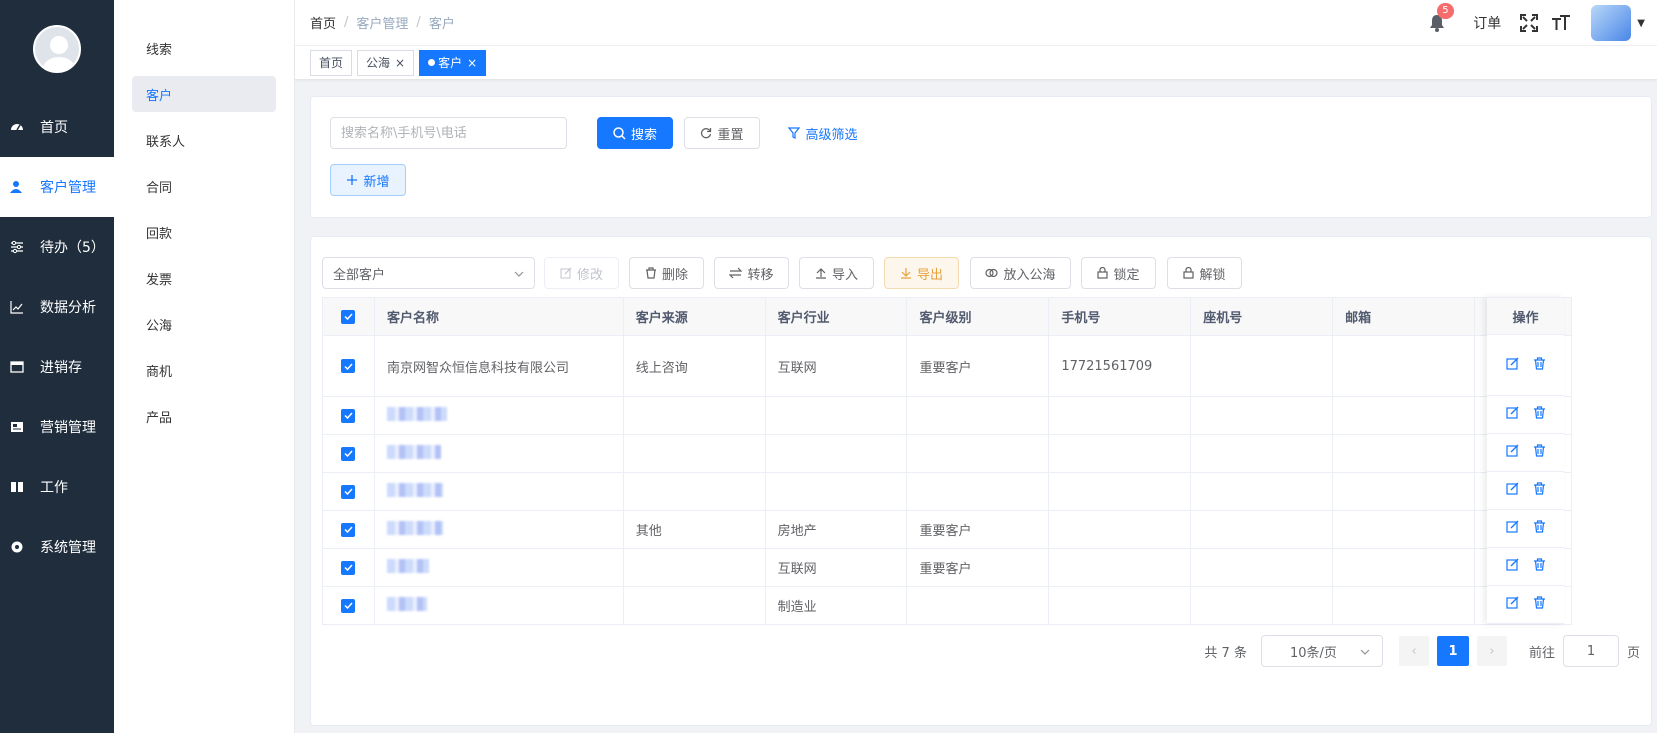 This screenshot has height=733, width=1657. Describe the element at coordinates (57, 307) in the screenshot. I see `sidebar-item-data-analysis: 数据分析` at that location.